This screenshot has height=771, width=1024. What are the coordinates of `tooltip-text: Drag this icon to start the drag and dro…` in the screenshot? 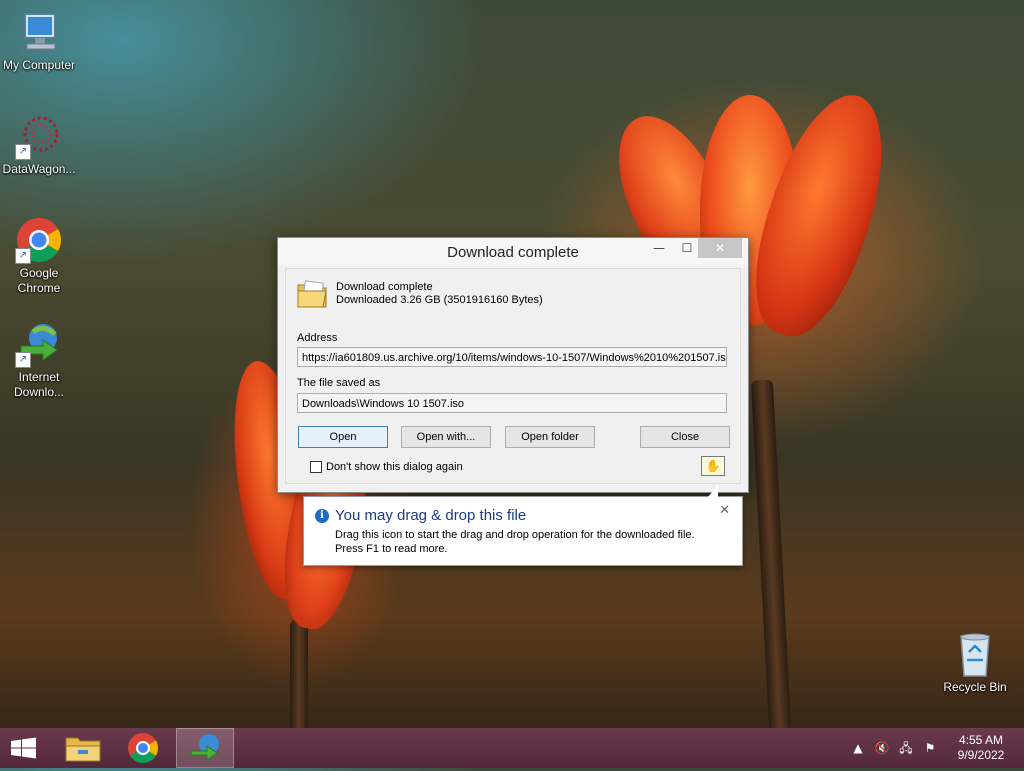 It's located at (535, 542).